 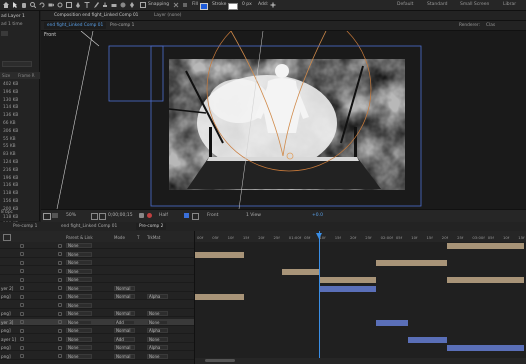 I want to click on snapping-checkbox, so click(x=143, y=5).